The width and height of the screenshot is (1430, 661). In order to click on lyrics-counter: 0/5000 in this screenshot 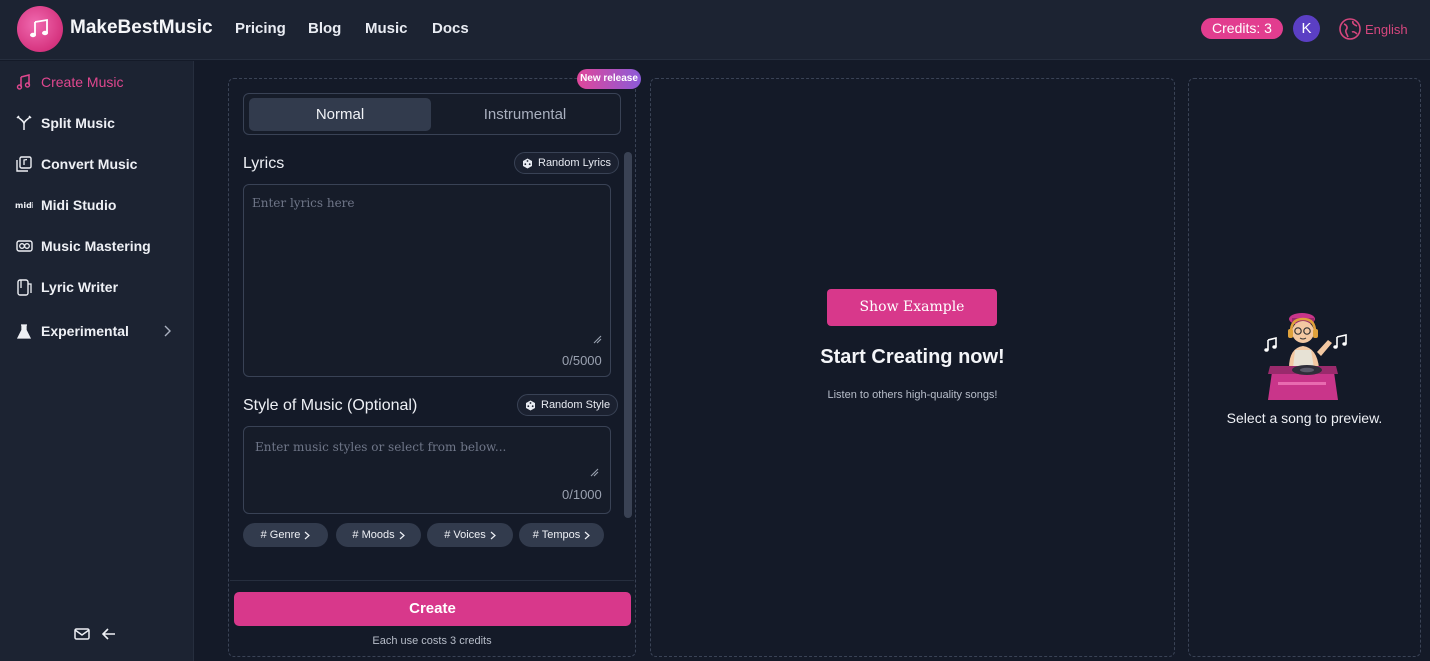, I will do `click(582, 360)`.